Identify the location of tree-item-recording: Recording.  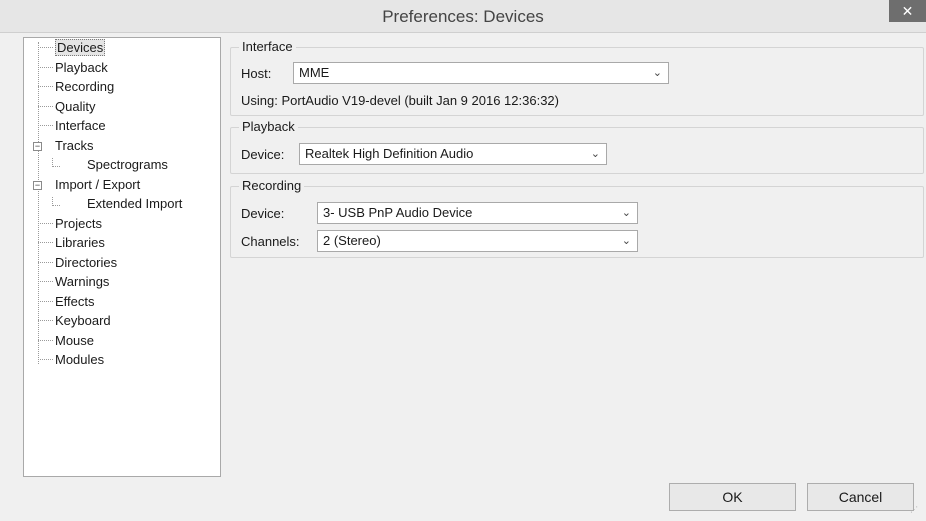
(76, 86).